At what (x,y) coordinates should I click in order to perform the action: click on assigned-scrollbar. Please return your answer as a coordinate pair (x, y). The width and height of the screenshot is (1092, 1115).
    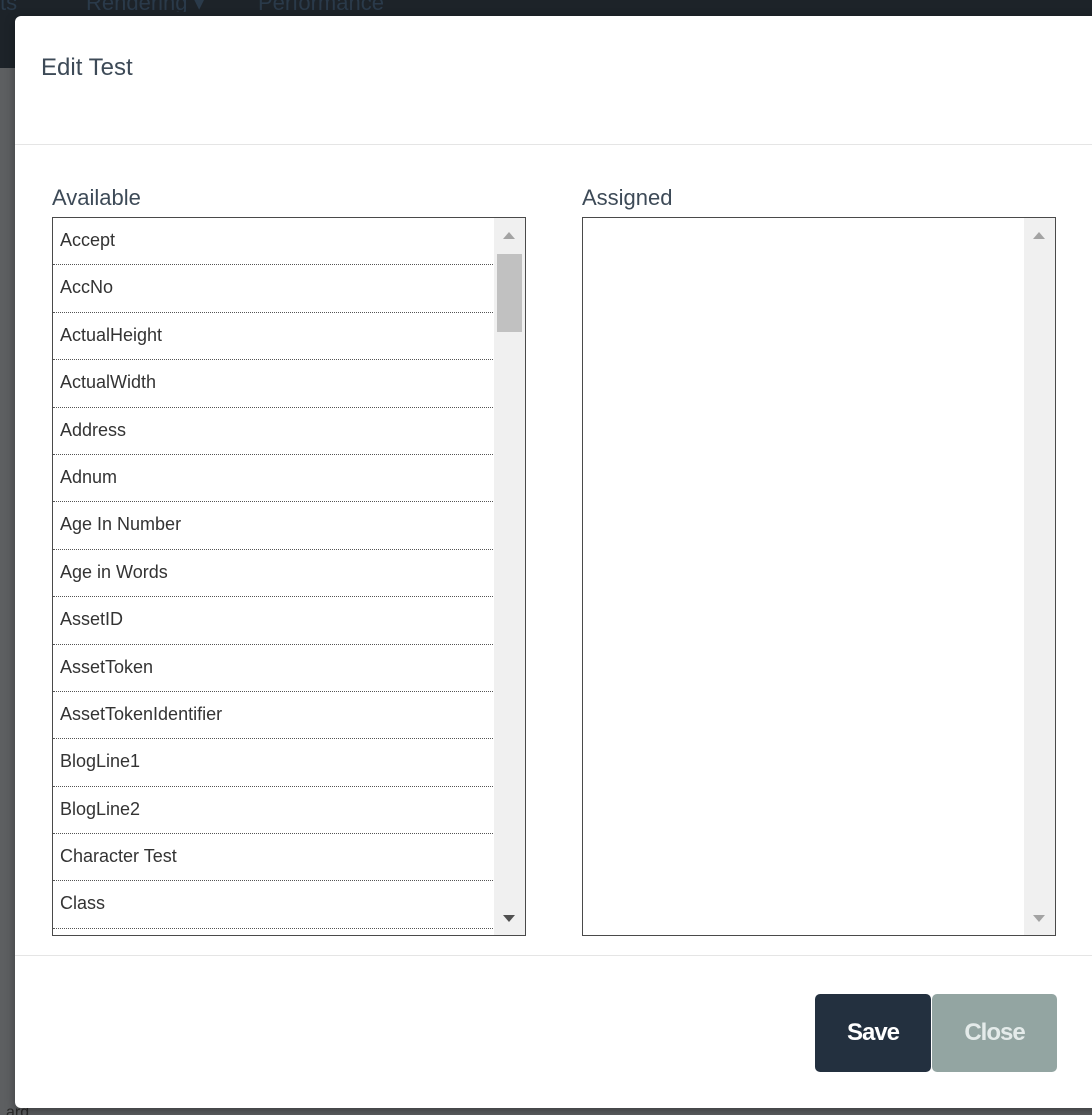
    Looking at the image, I should click on (1039, 576).